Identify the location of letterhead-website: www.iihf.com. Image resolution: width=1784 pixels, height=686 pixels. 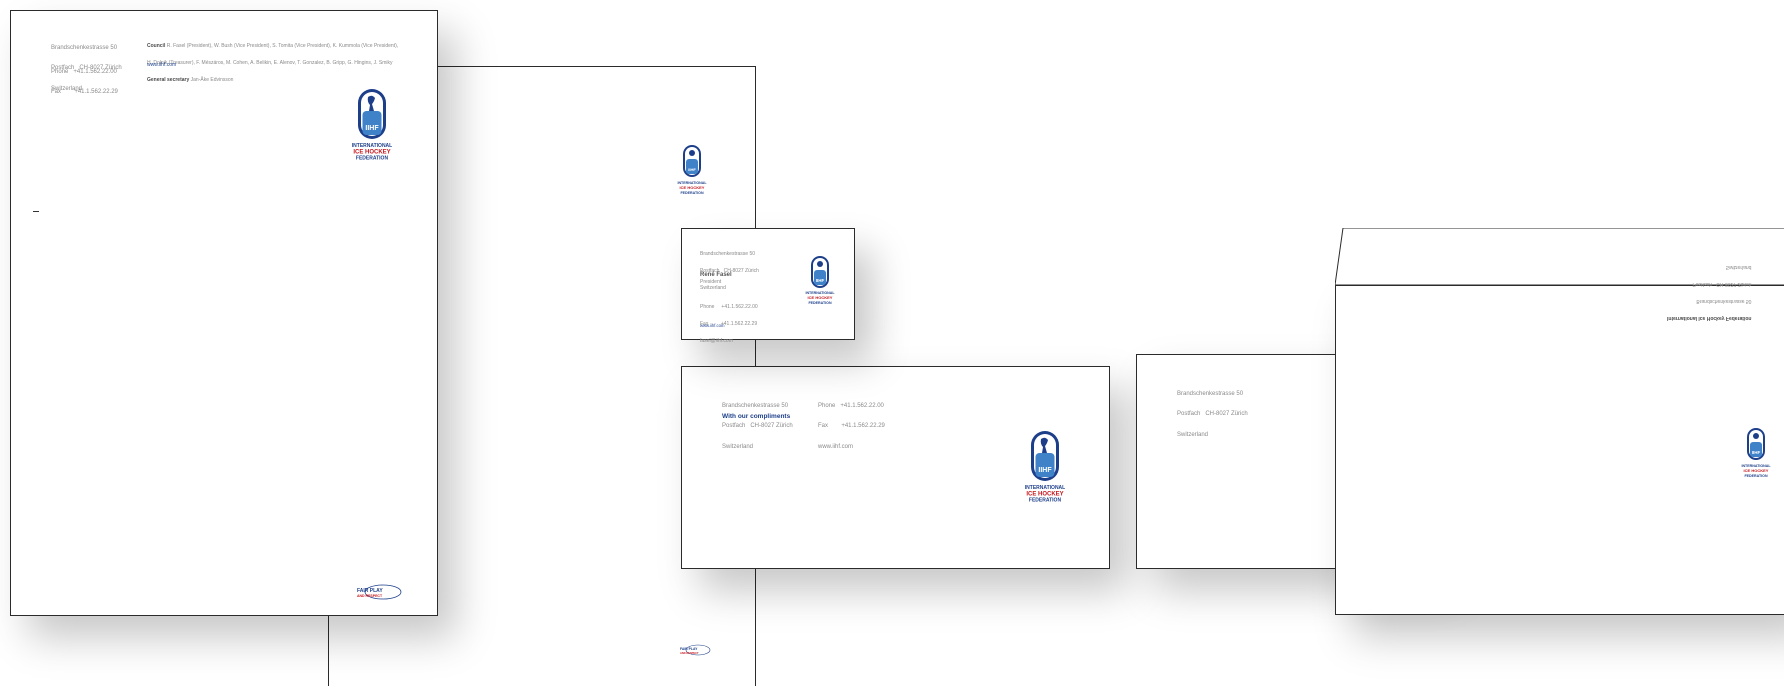
(161, 65).